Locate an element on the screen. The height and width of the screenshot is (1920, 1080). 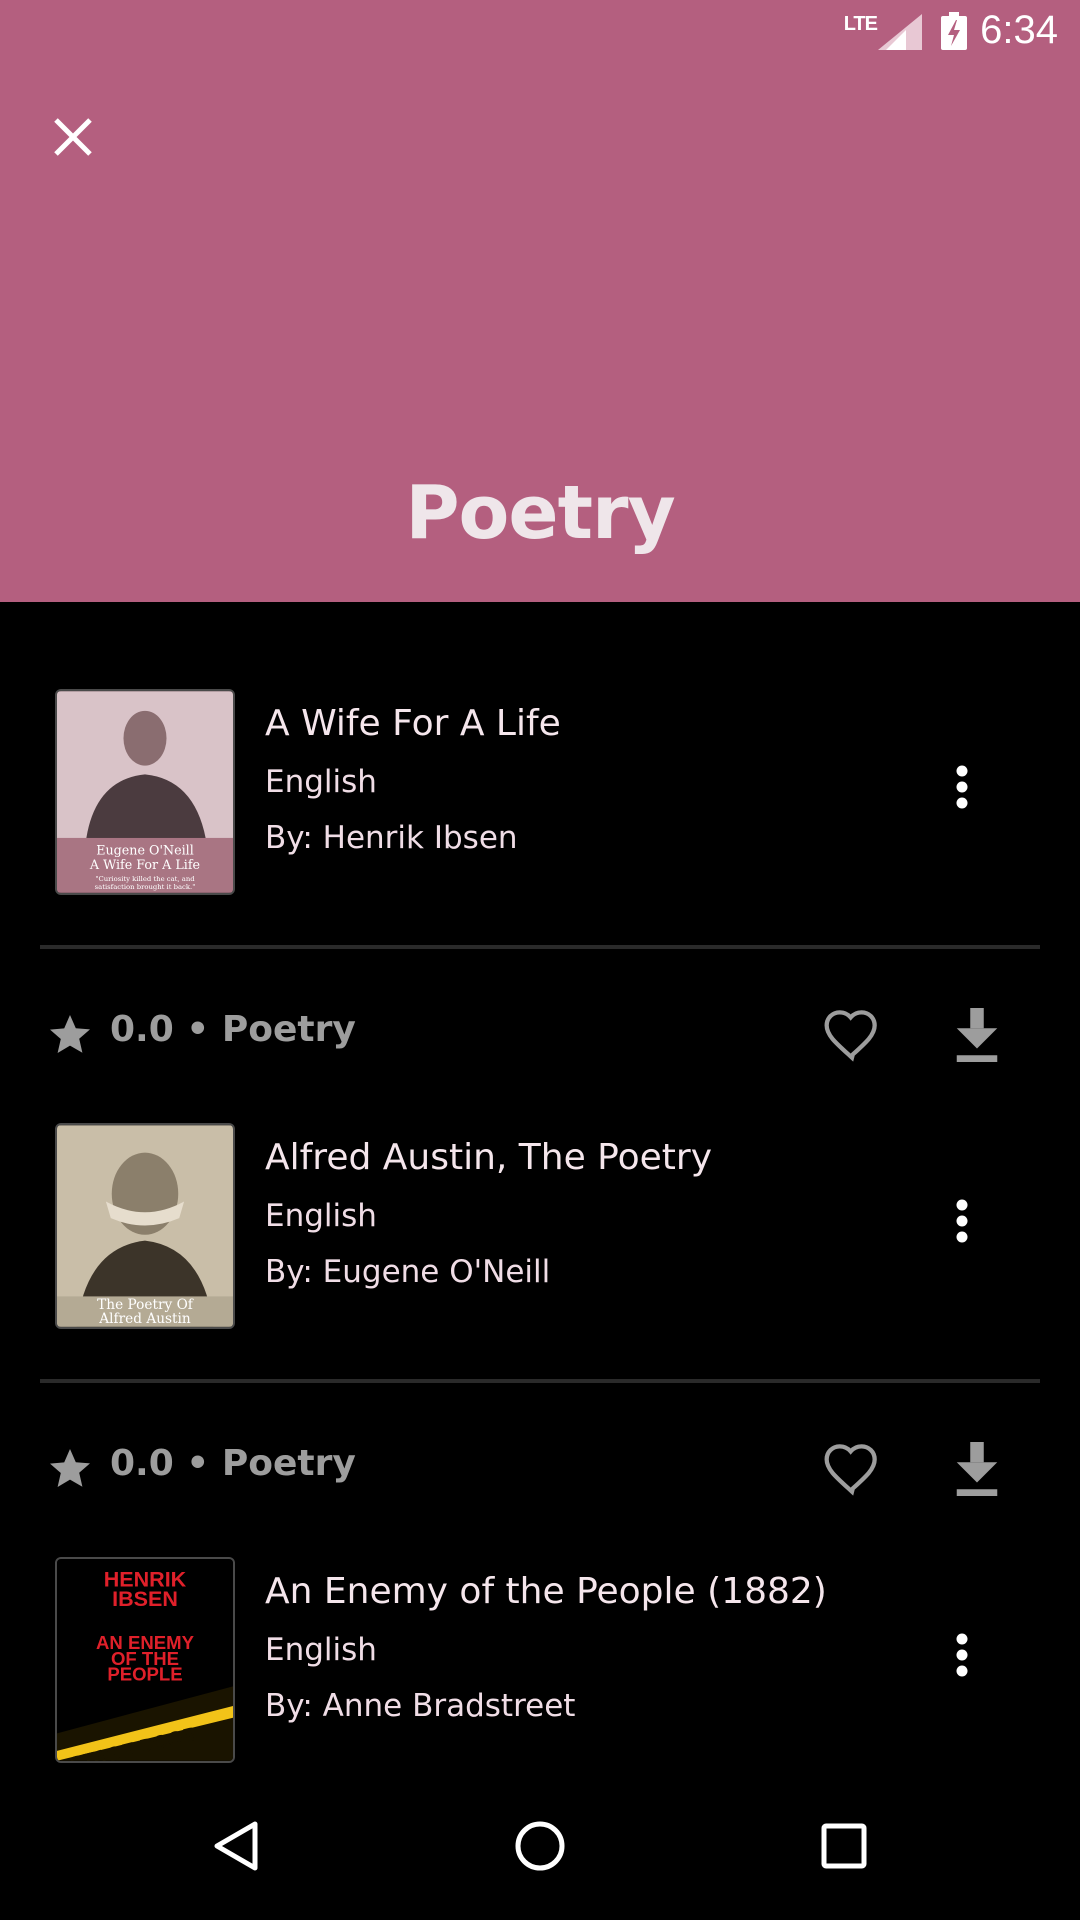
recents-button is located at coordinates (844, 1846).